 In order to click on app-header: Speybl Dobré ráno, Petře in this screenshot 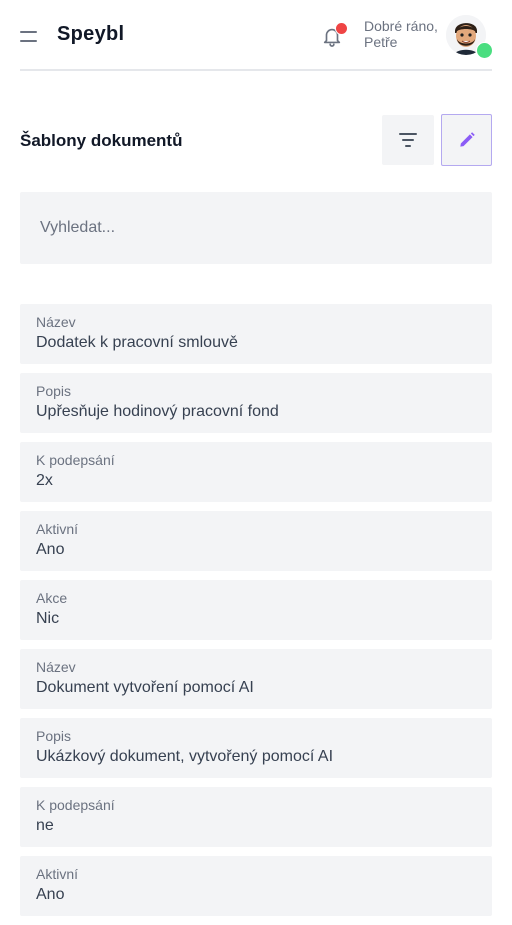, I will do `click(256, 35)`.